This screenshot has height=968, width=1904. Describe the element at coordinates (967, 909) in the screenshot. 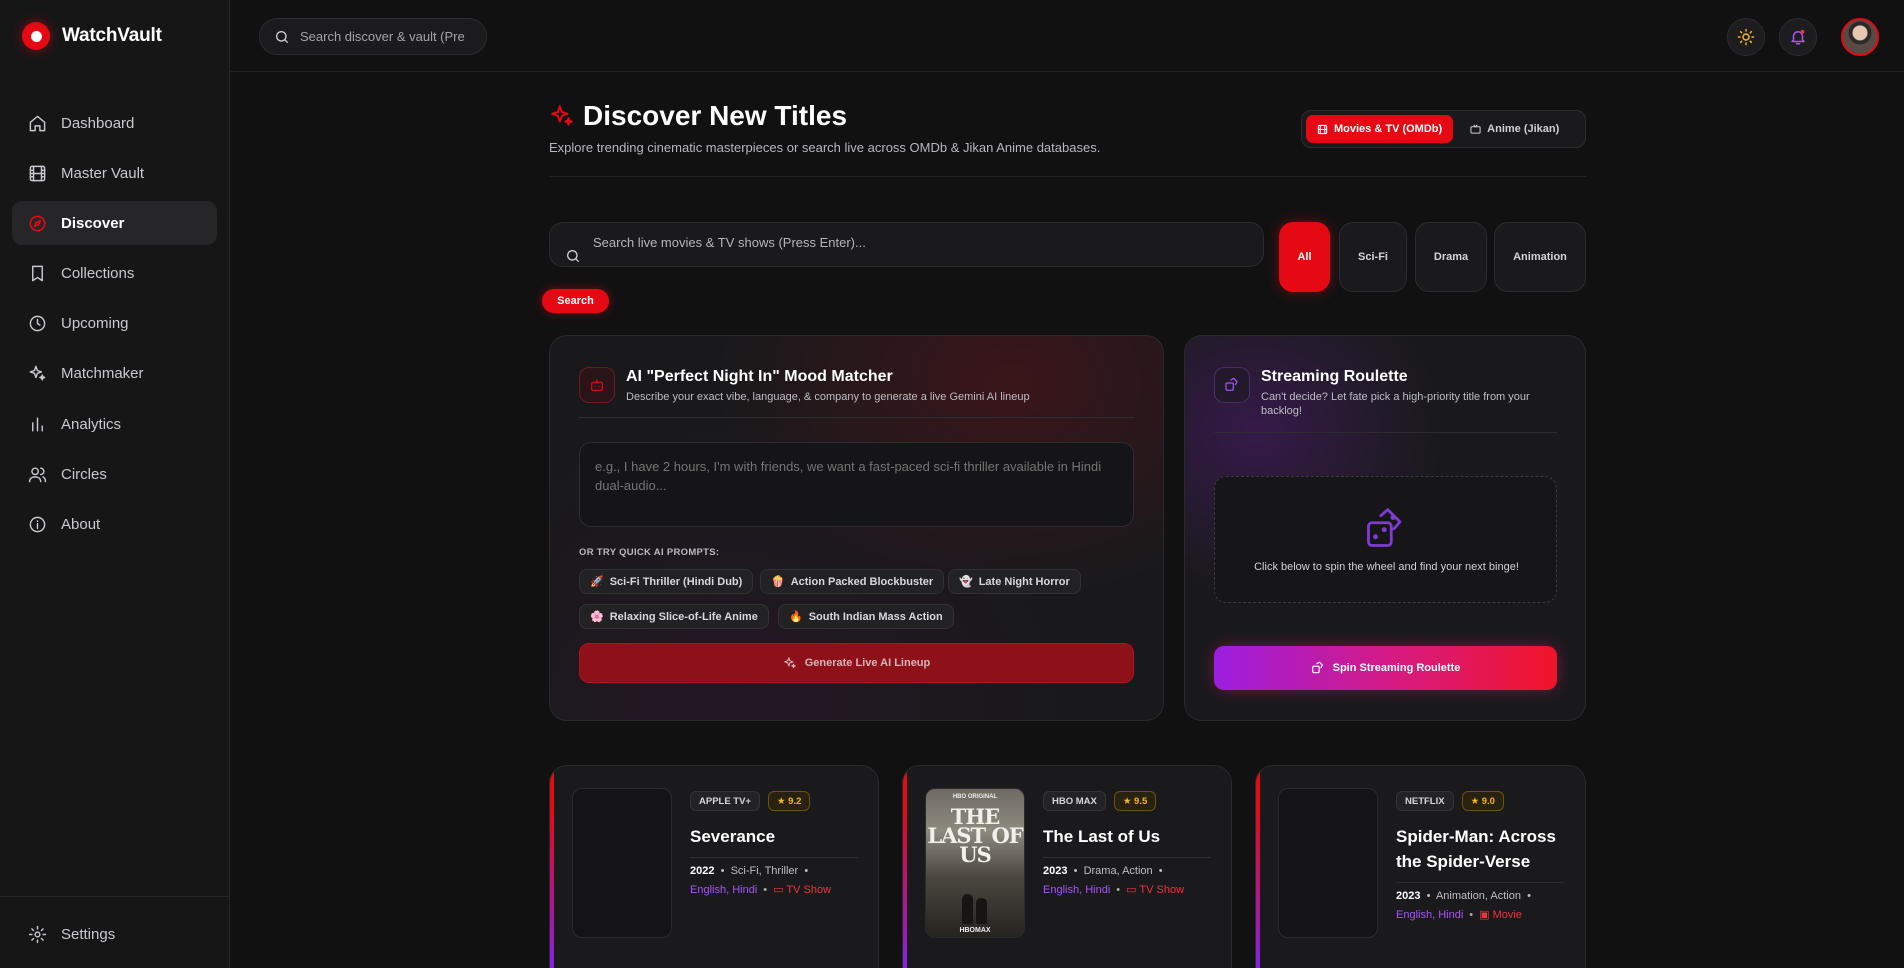

I see `poster-figure` at that location.